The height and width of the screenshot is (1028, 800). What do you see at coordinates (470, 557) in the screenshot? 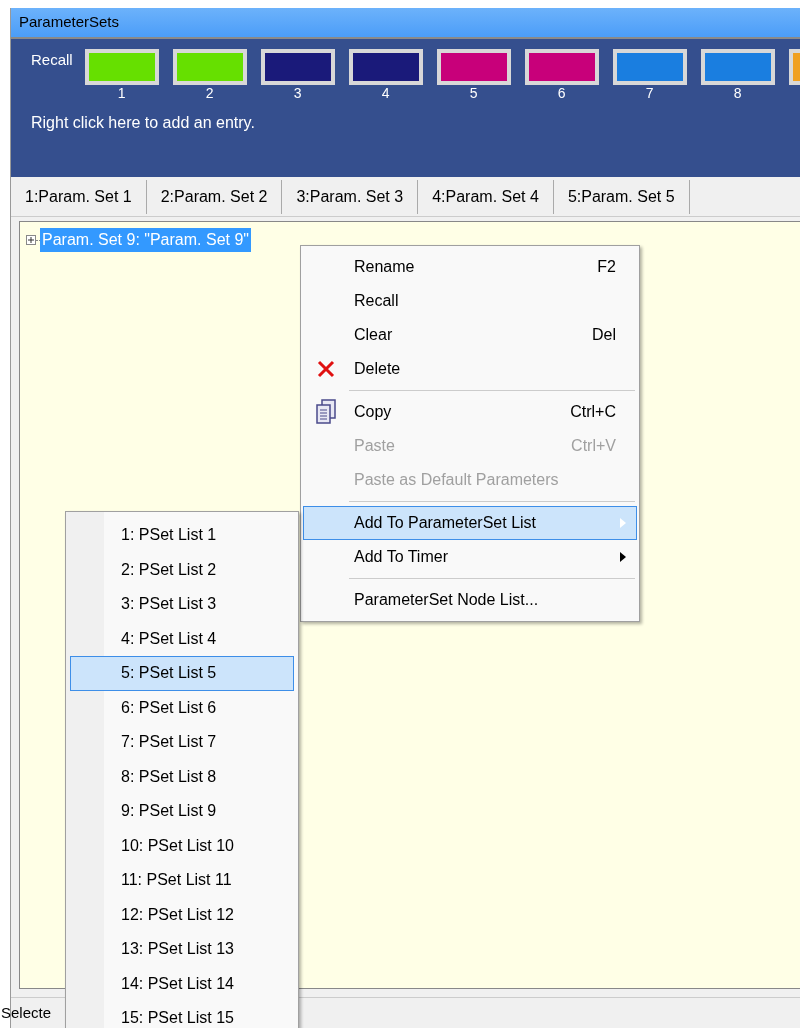
I see `menu-item: Add To Timer` at bounding box center [470, 557].